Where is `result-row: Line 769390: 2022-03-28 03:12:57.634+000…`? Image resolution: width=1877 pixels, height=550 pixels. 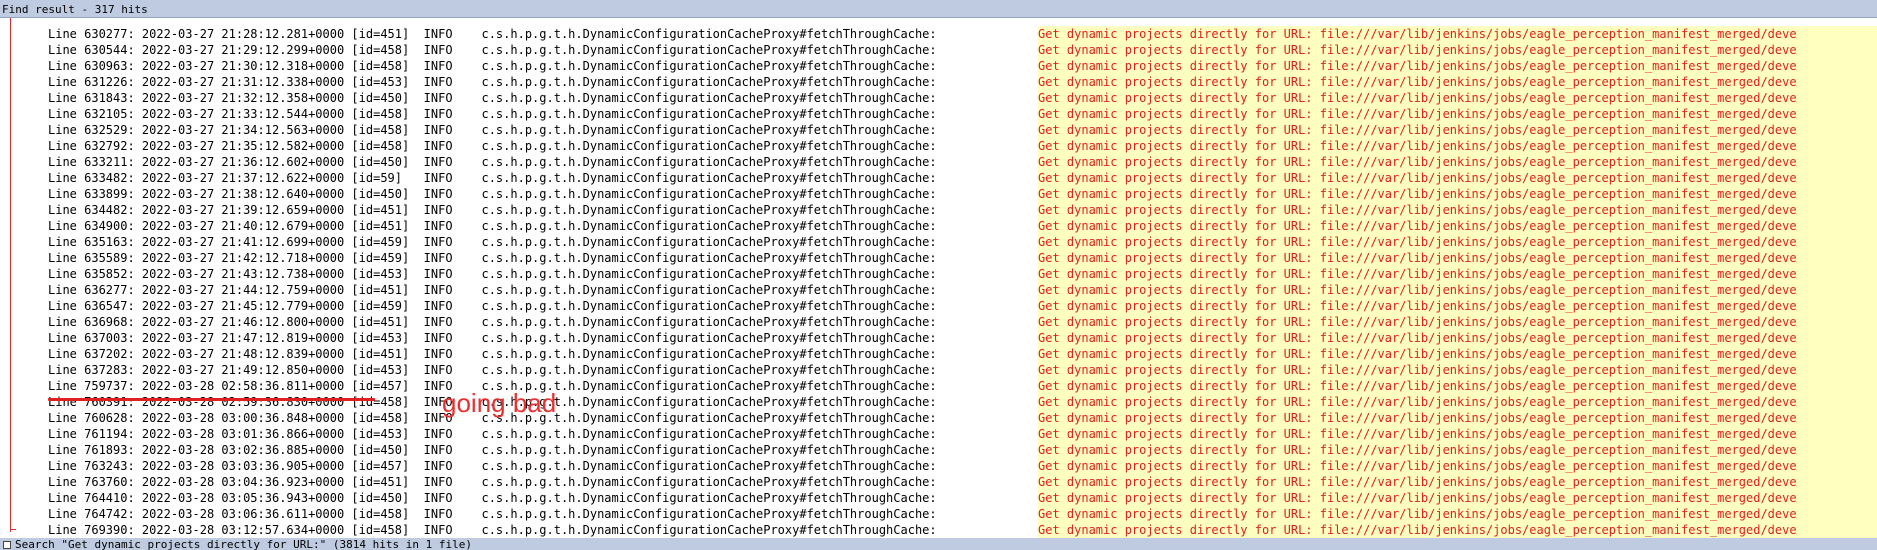 result-row: Line 769390: 2022-03-28 03:12:57.634+000… is located at coordinates (938, 530).